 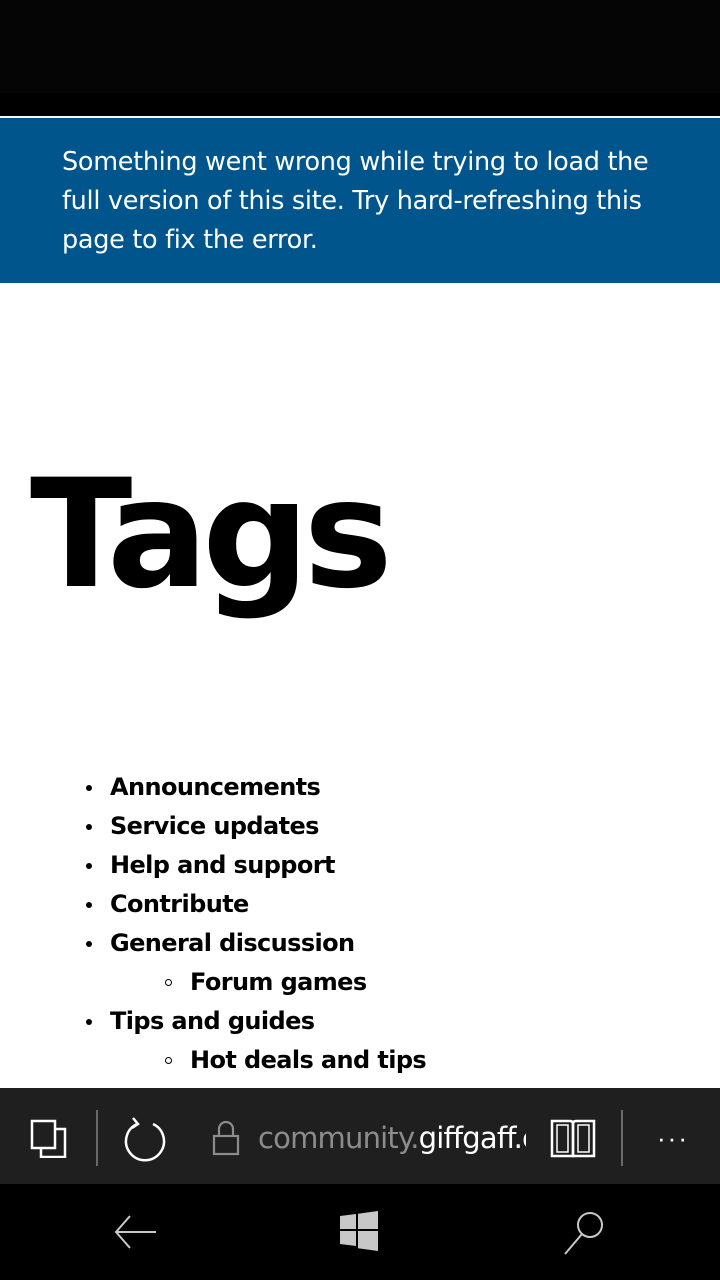 I want to click on tag-label: Service updates, so click(x=214, y=826).